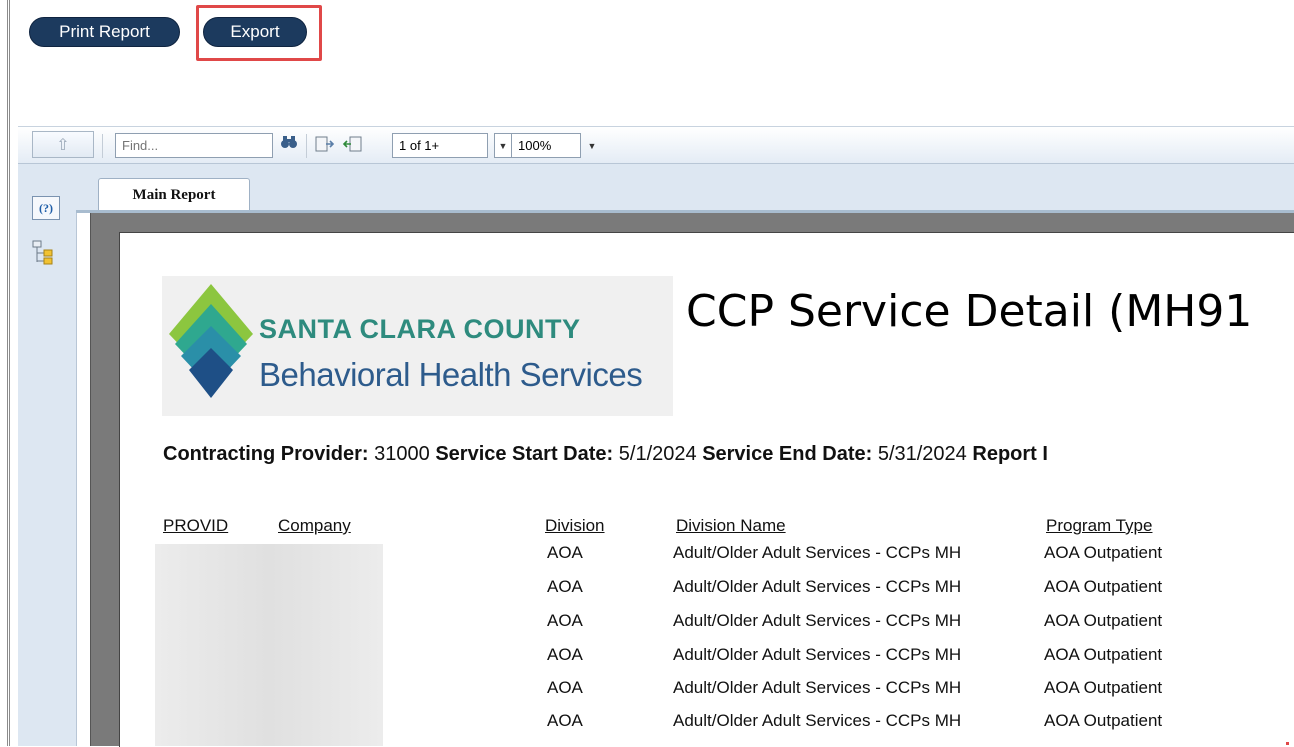 The image size is (1294, 747). I want to click on group-tree-icon, so click(43, 253).